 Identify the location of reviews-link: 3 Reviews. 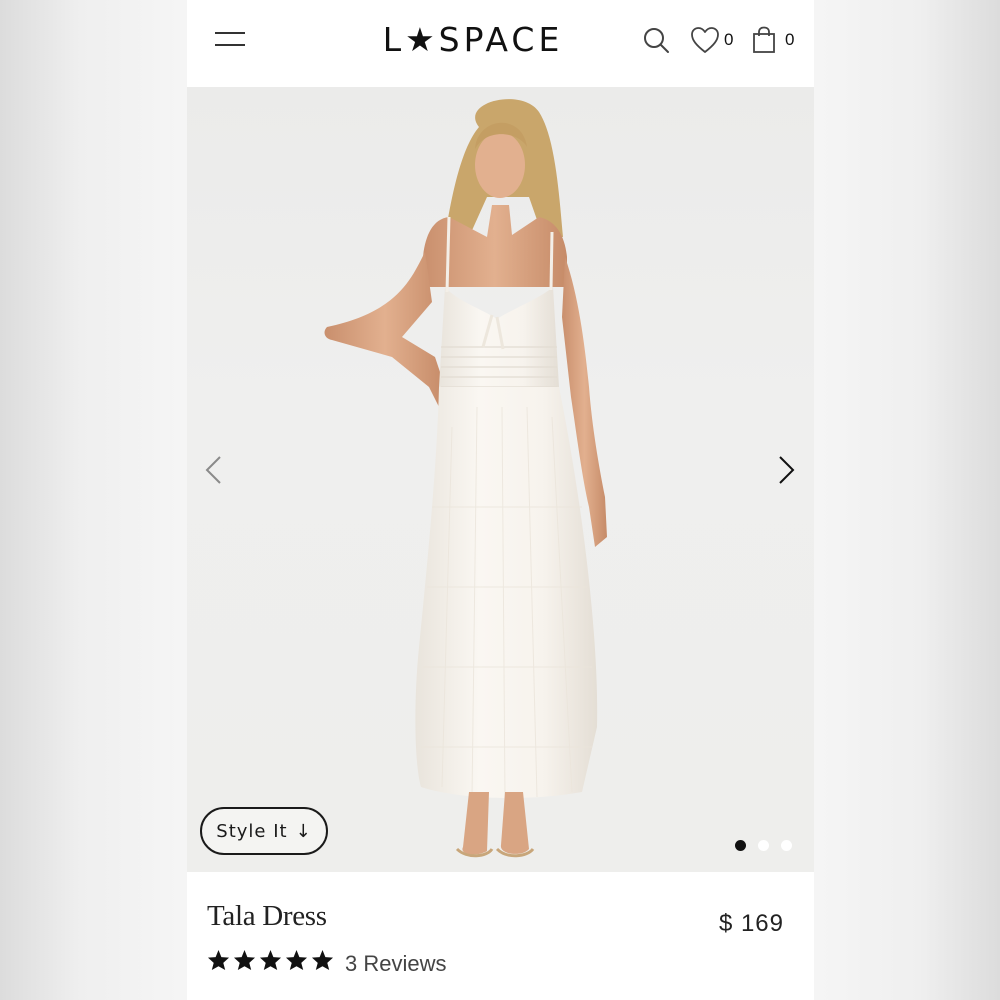
(395, 964).